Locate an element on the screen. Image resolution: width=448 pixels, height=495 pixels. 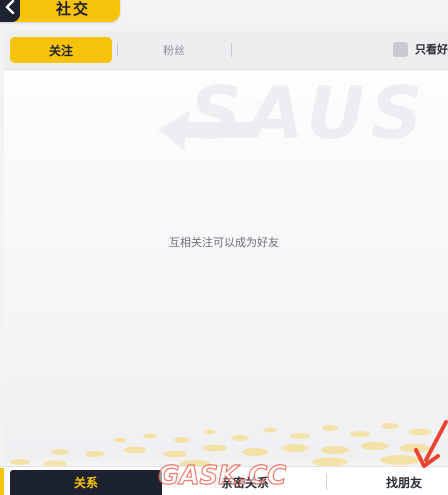
filter-label: 只看好 is located at coordinates (431, 49).